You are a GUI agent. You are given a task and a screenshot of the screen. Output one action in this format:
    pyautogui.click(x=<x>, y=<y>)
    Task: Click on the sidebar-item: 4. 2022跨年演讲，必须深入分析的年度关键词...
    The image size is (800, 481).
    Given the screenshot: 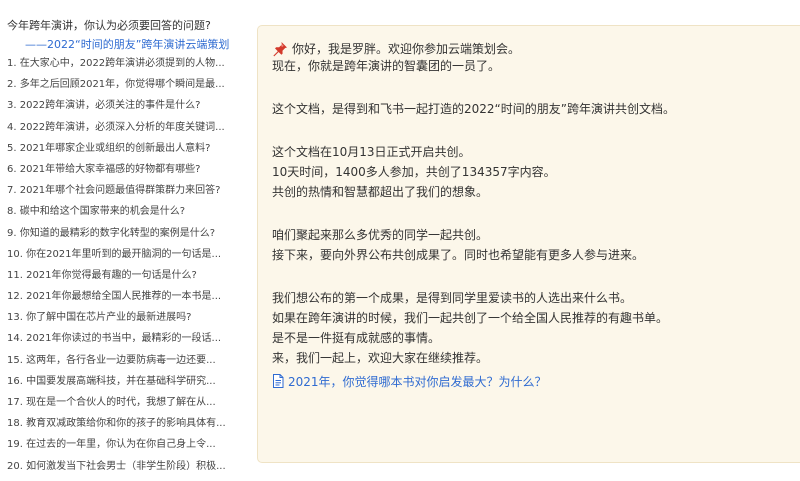 What is the action you would take?
    pyautogui.click(x=123, y=131)
    